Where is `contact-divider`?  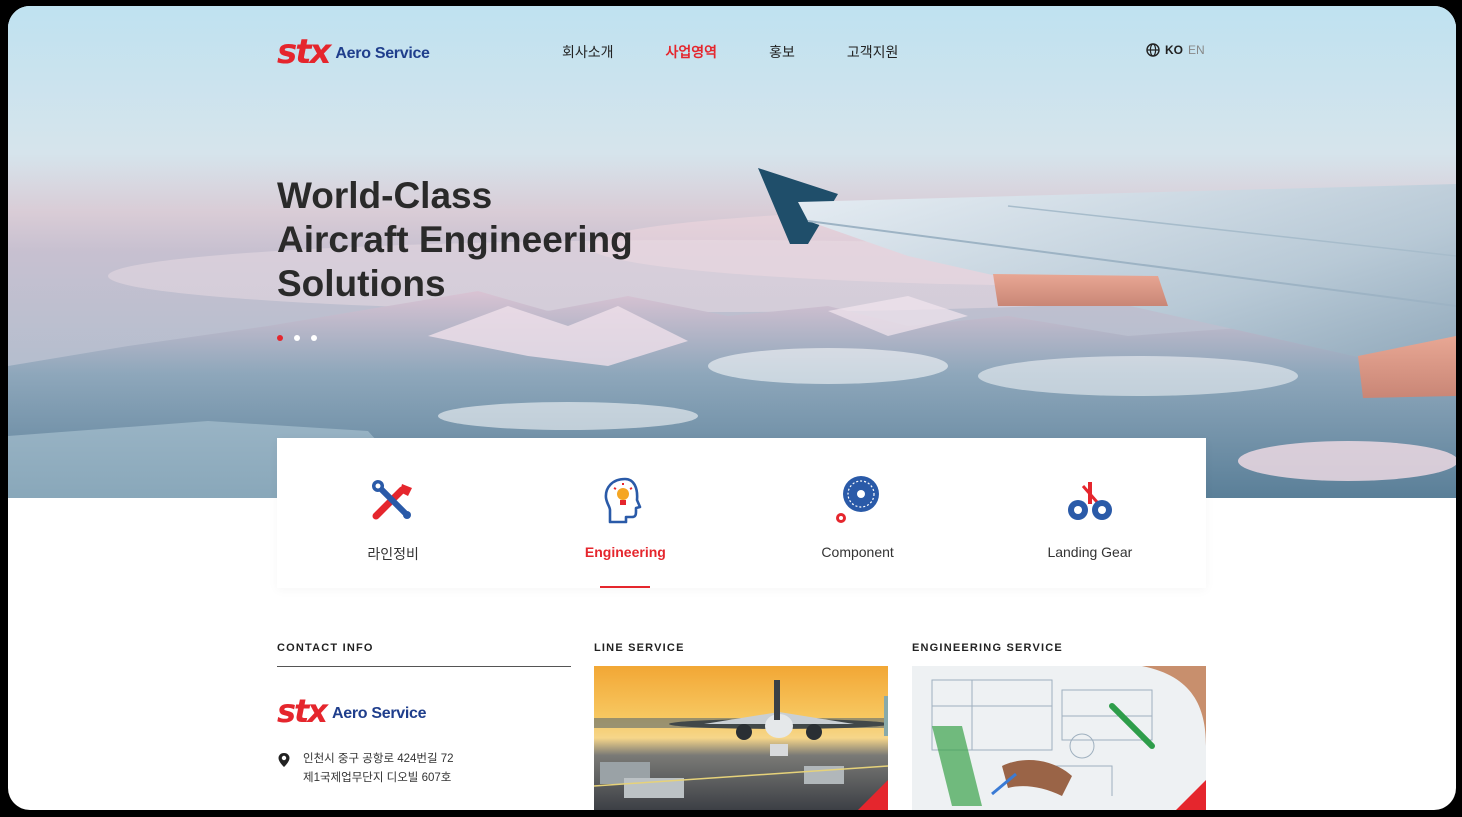 contact-divider is located at coordinates (424, 666).